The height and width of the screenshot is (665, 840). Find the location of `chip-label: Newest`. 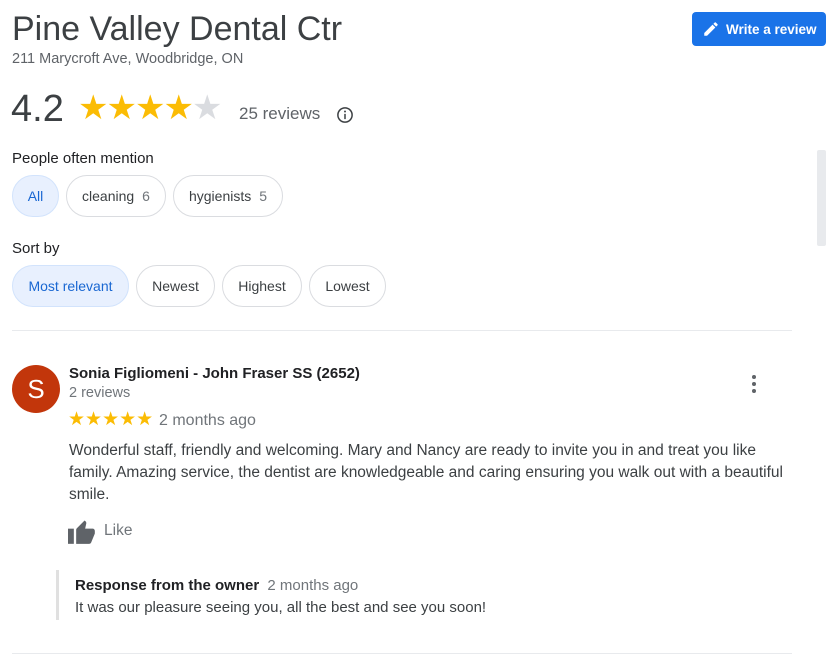

chip-label: Newest is located at coordinates (175, 286).